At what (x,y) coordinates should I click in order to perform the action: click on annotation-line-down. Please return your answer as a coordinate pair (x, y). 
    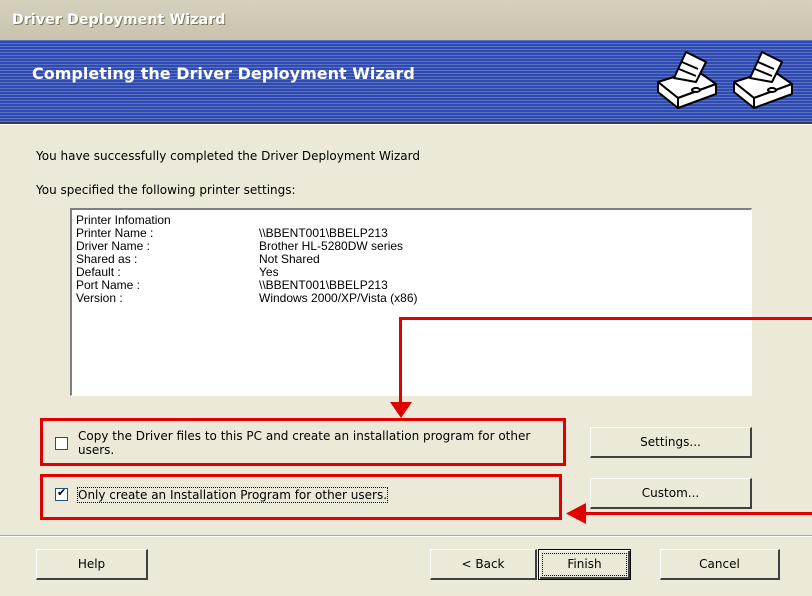
    Looking at the image, I should click on (400, 363).